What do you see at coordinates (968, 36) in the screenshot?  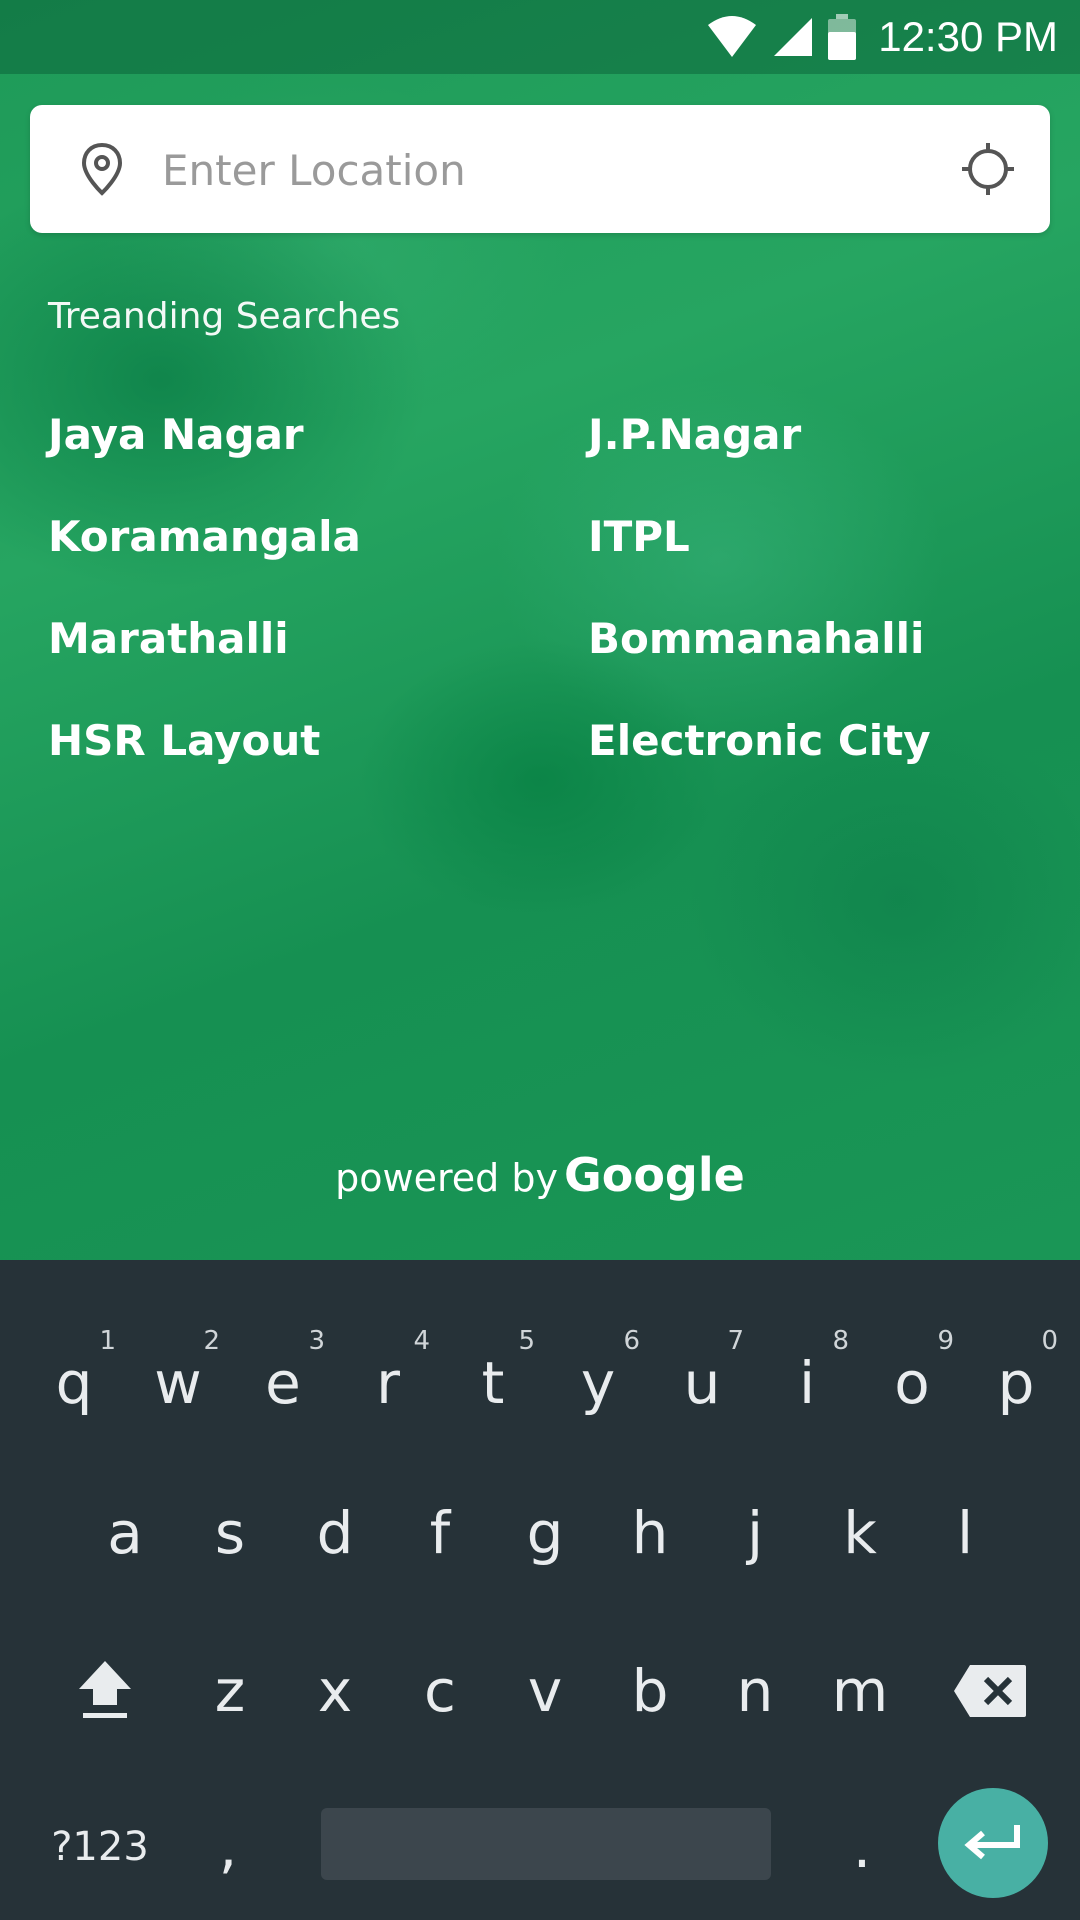 I see `status-time: 12:30 PM` at bounding box center [968, 36].